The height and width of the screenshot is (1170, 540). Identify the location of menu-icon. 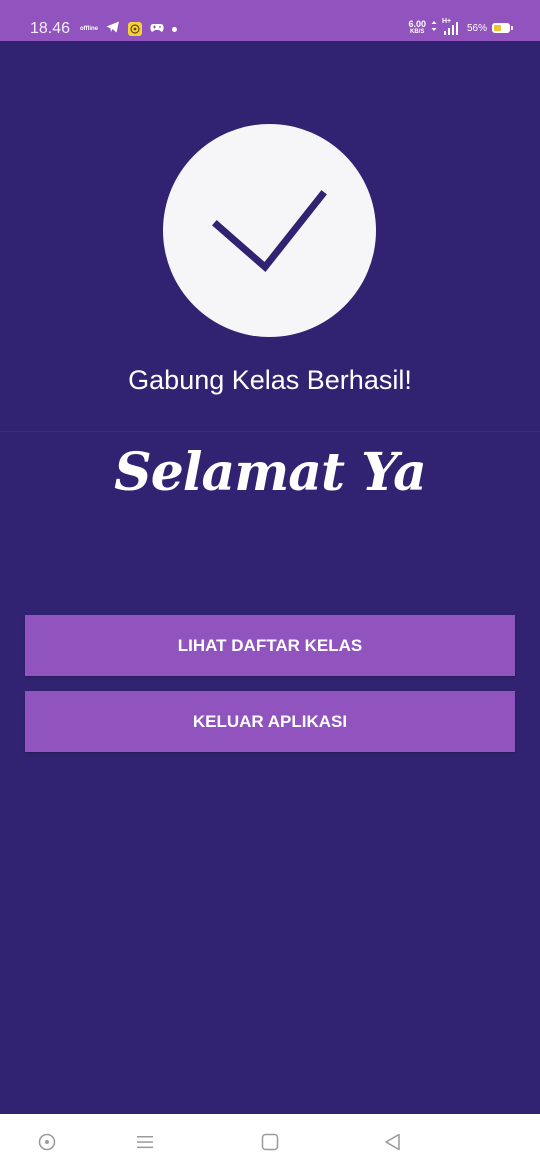
(145, 1142).